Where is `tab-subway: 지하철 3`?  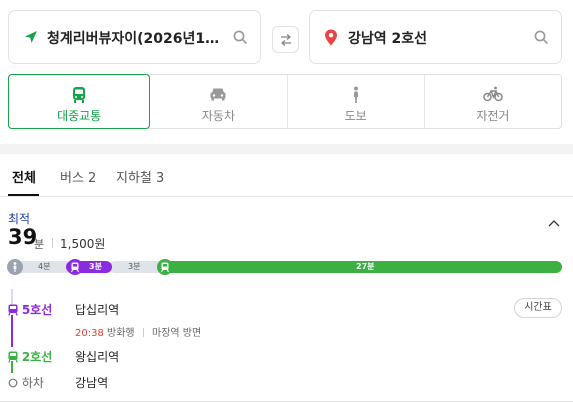
tab-subway: 지하철 3 is located at coordinates (140, 176).